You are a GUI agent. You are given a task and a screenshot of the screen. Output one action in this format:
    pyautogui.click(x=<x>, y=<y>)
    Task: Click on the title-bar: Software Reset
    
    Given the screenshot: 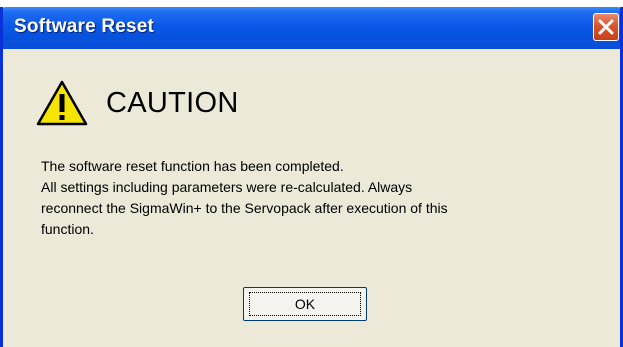 What is the action you would take?
    pyautogui.click(x=311, y=28)
    